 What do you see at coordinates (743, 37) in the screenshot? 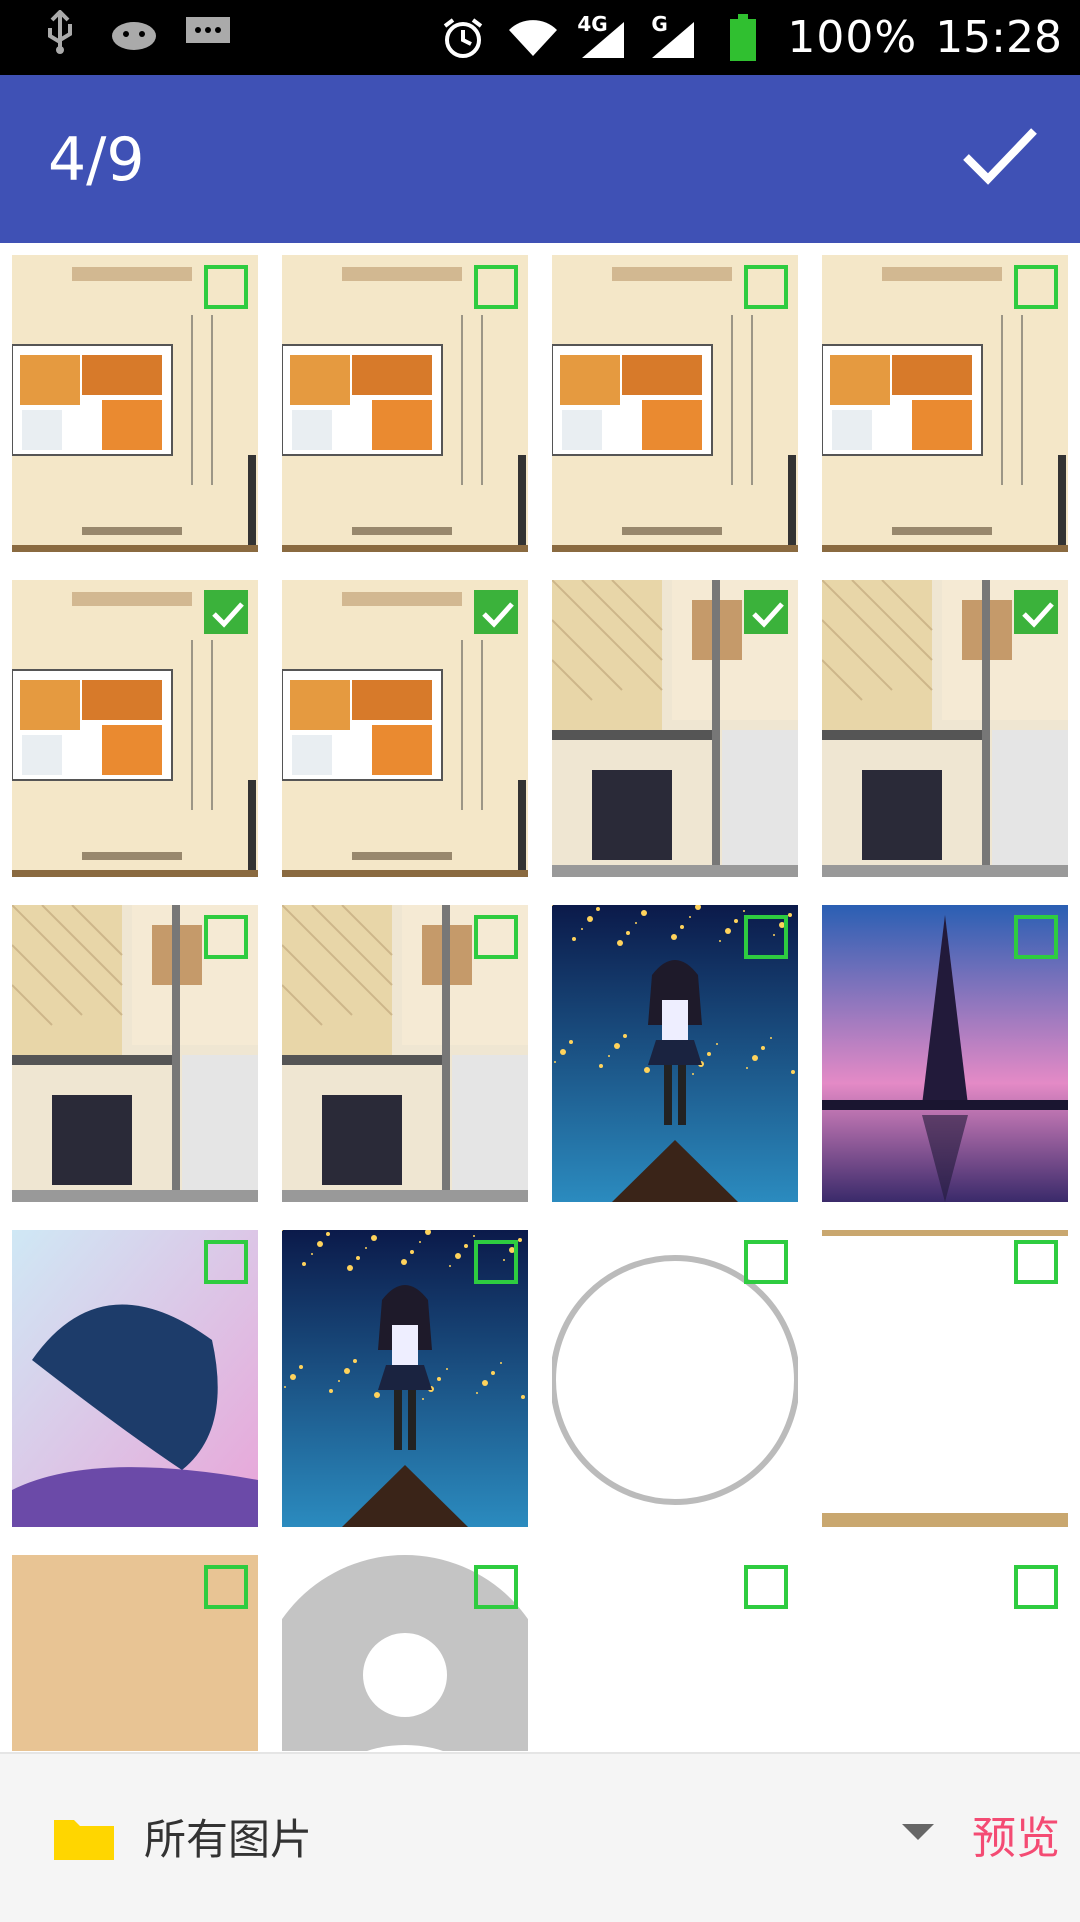
I see `battery-icon` at bounding box center [743, 37].